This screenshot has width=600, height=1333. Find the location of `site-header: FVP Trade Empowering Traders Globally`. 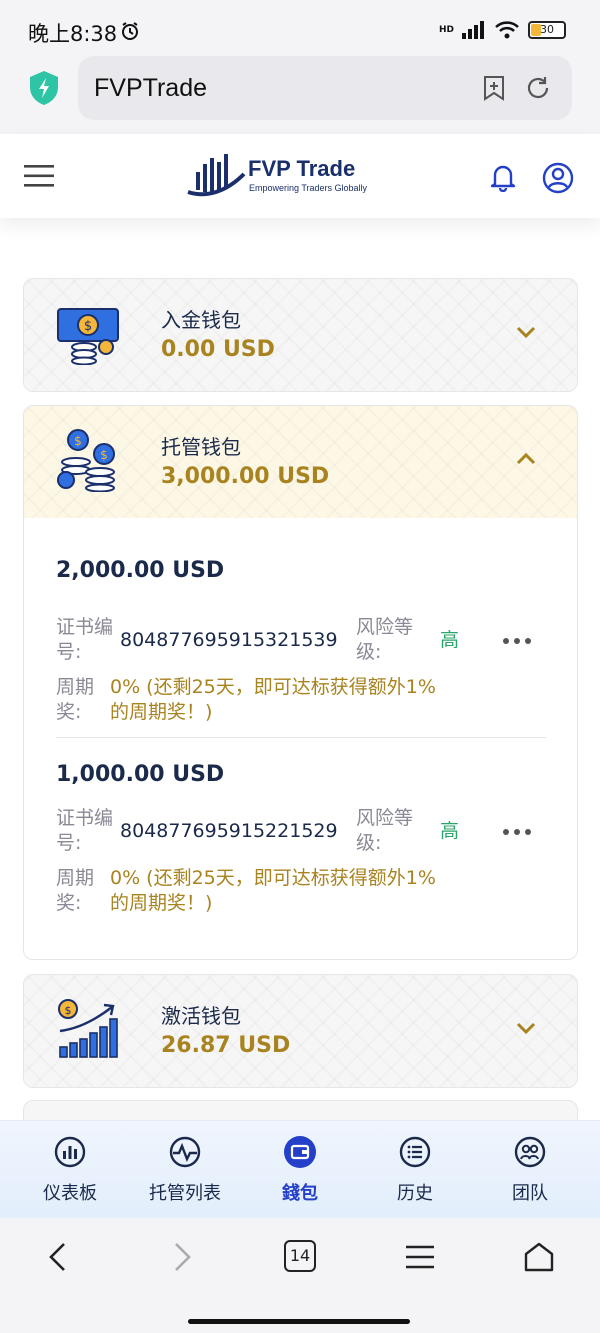

site-header: FVP Trade Empowering Traders Globally is located at coordinates (300, 176).